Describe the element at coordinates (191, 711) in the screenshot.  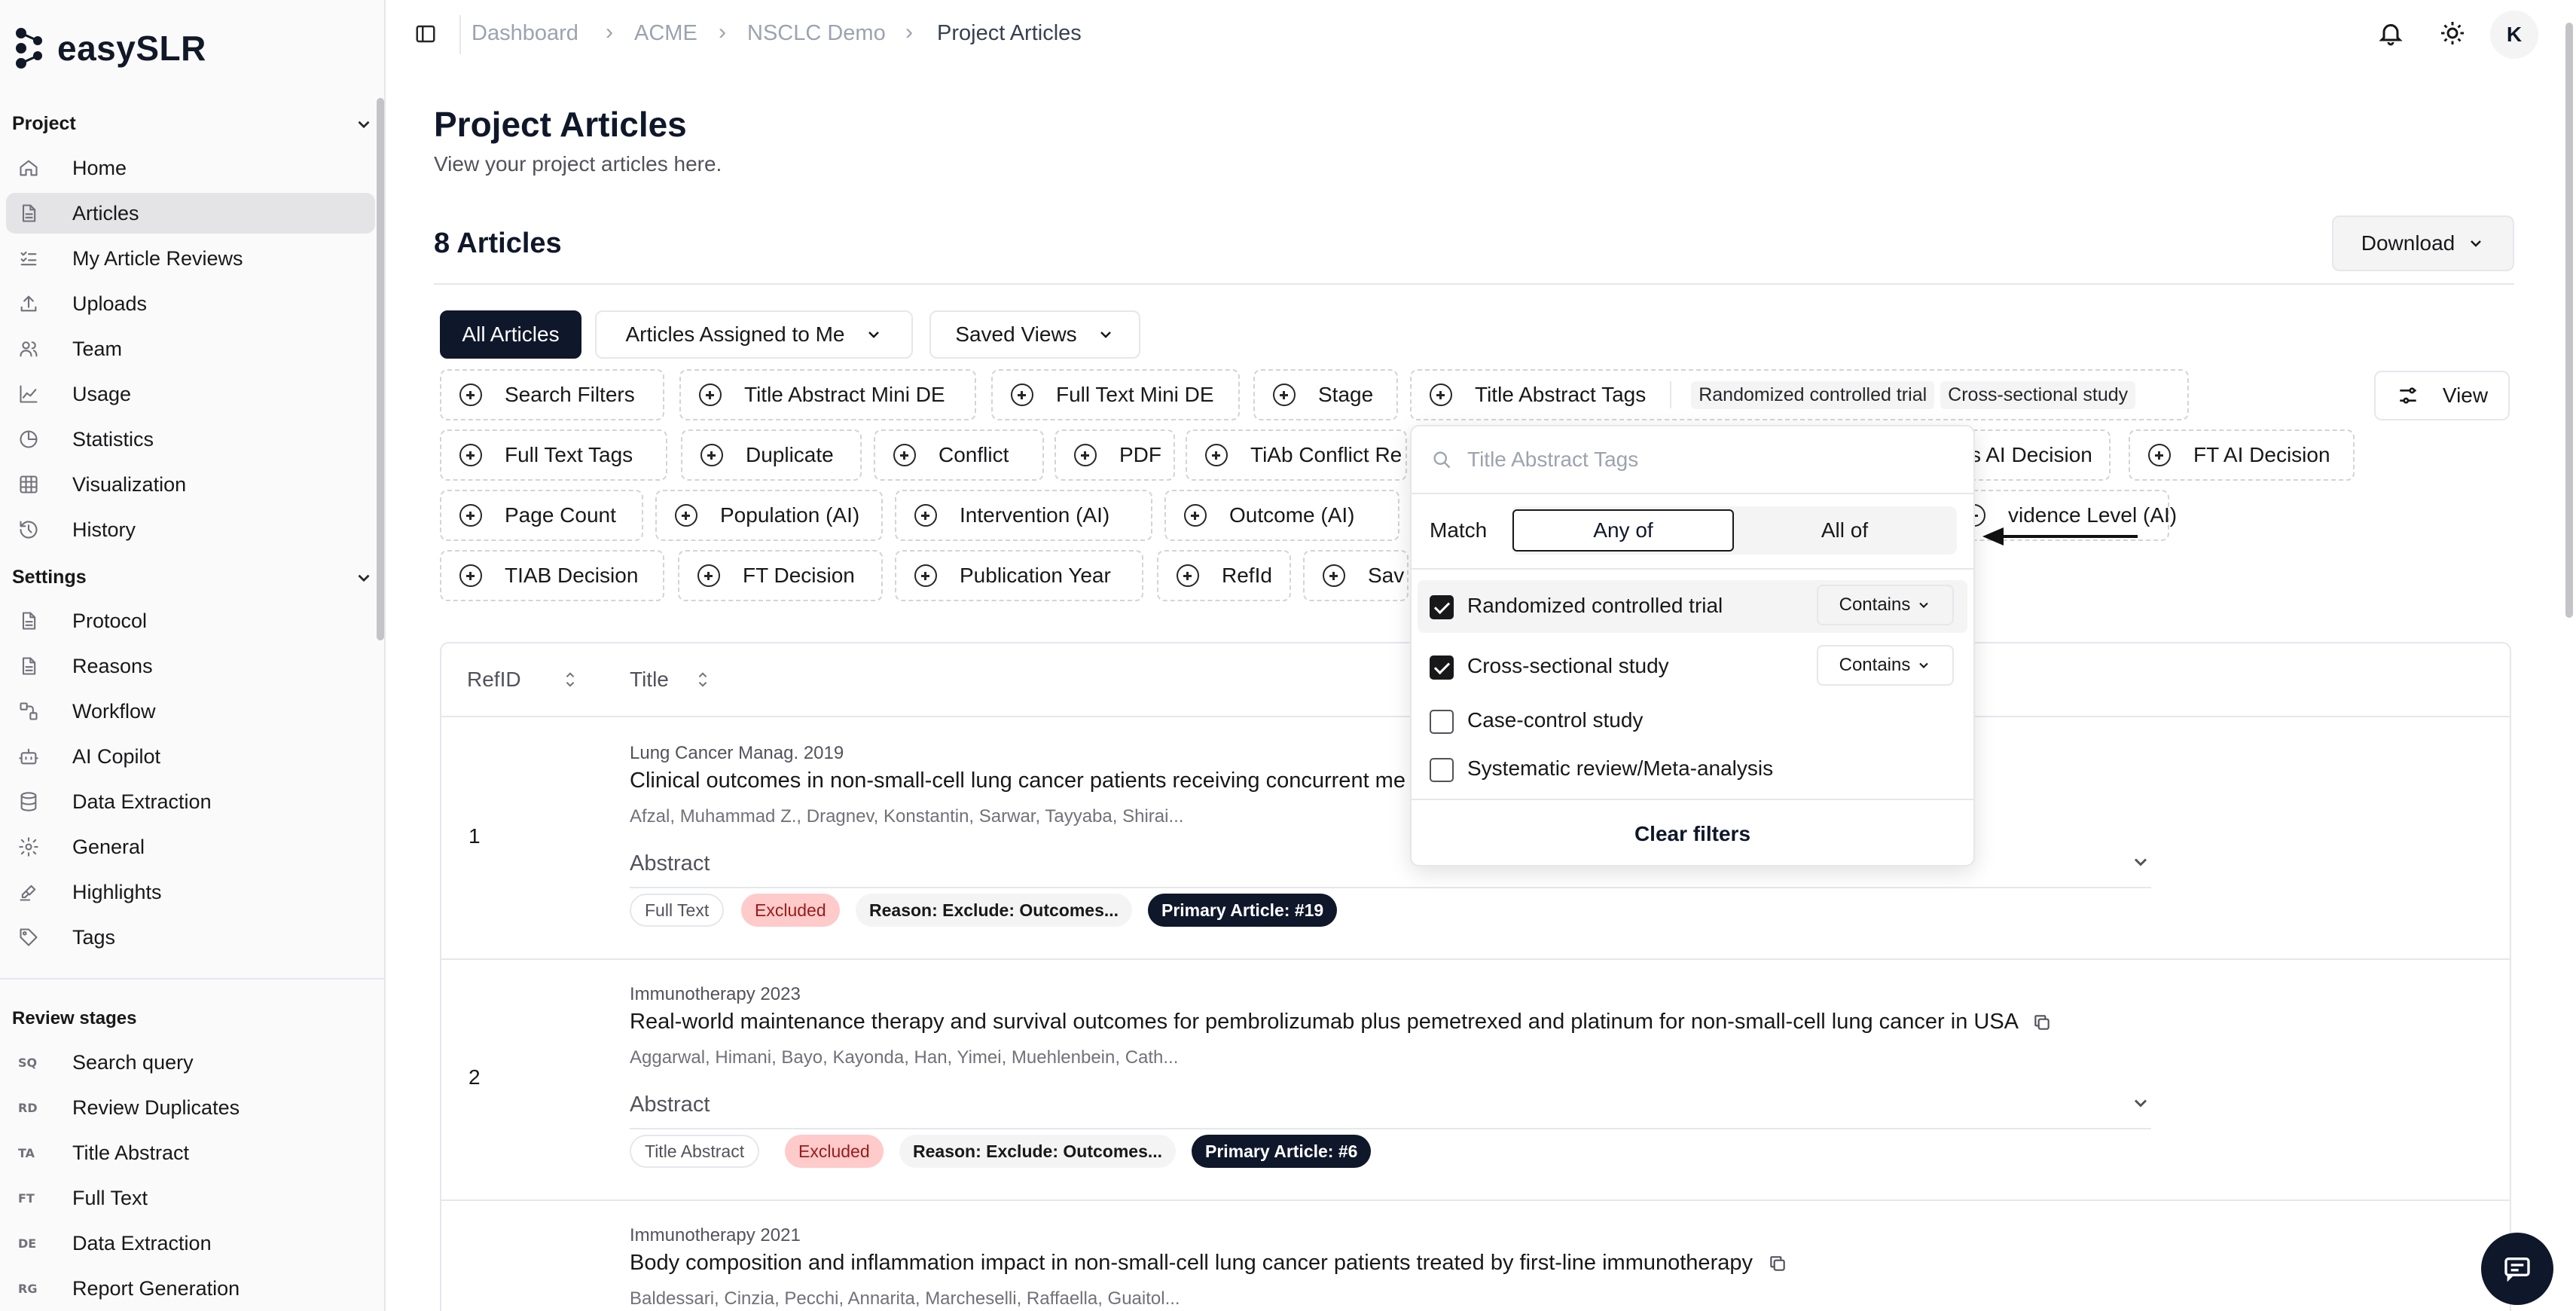
I see `sidebar-item-workflow: Workflow` at that location.